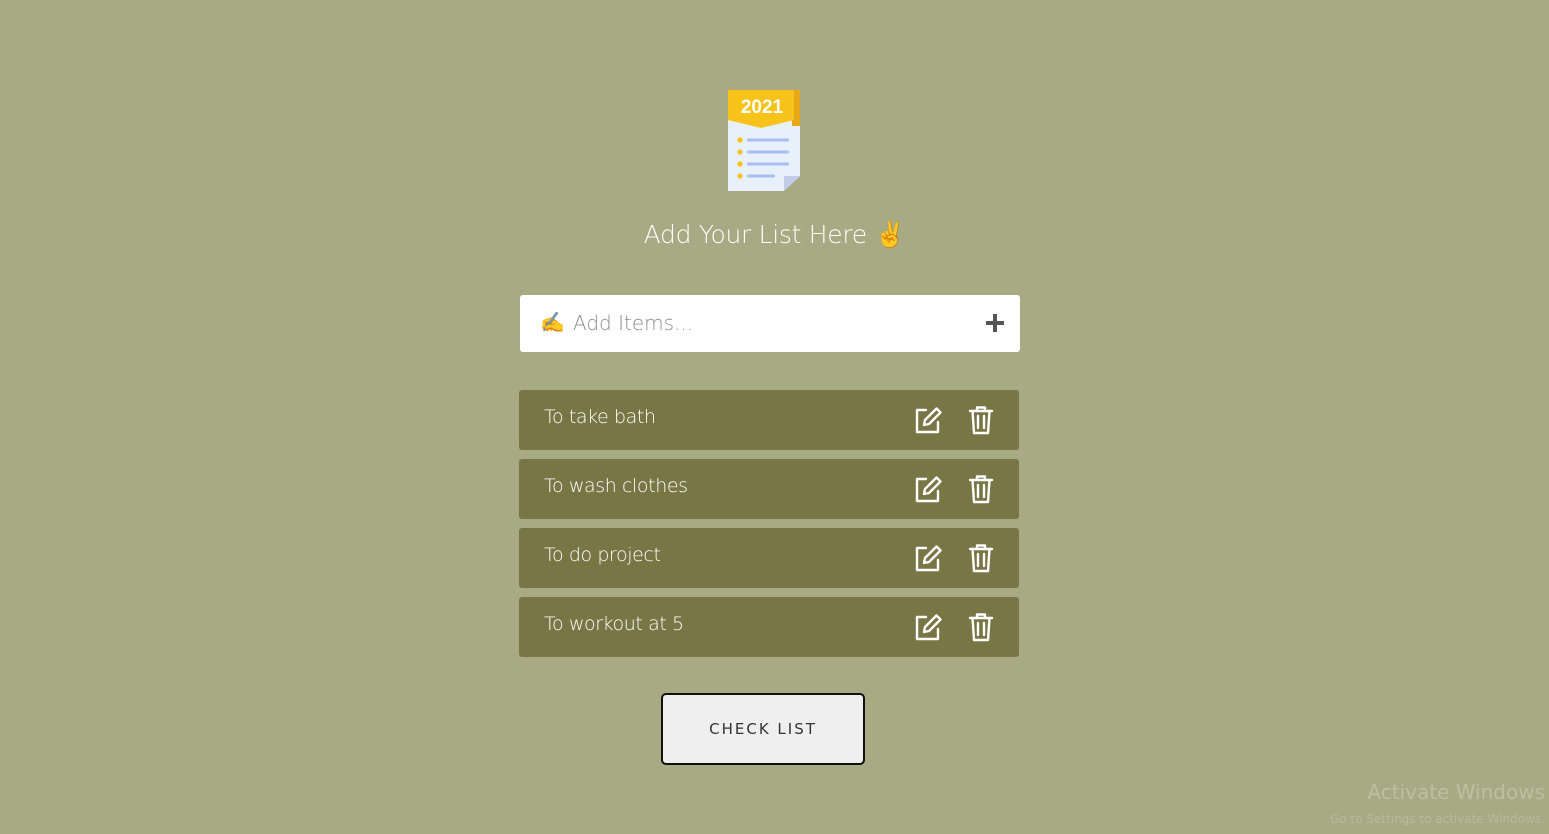 Image resolution: width=1549 pixels, height=834 pixels. Describe the element at coordinates (769, 420) in the screenshot. I see `list-item: To take bath` at that location.